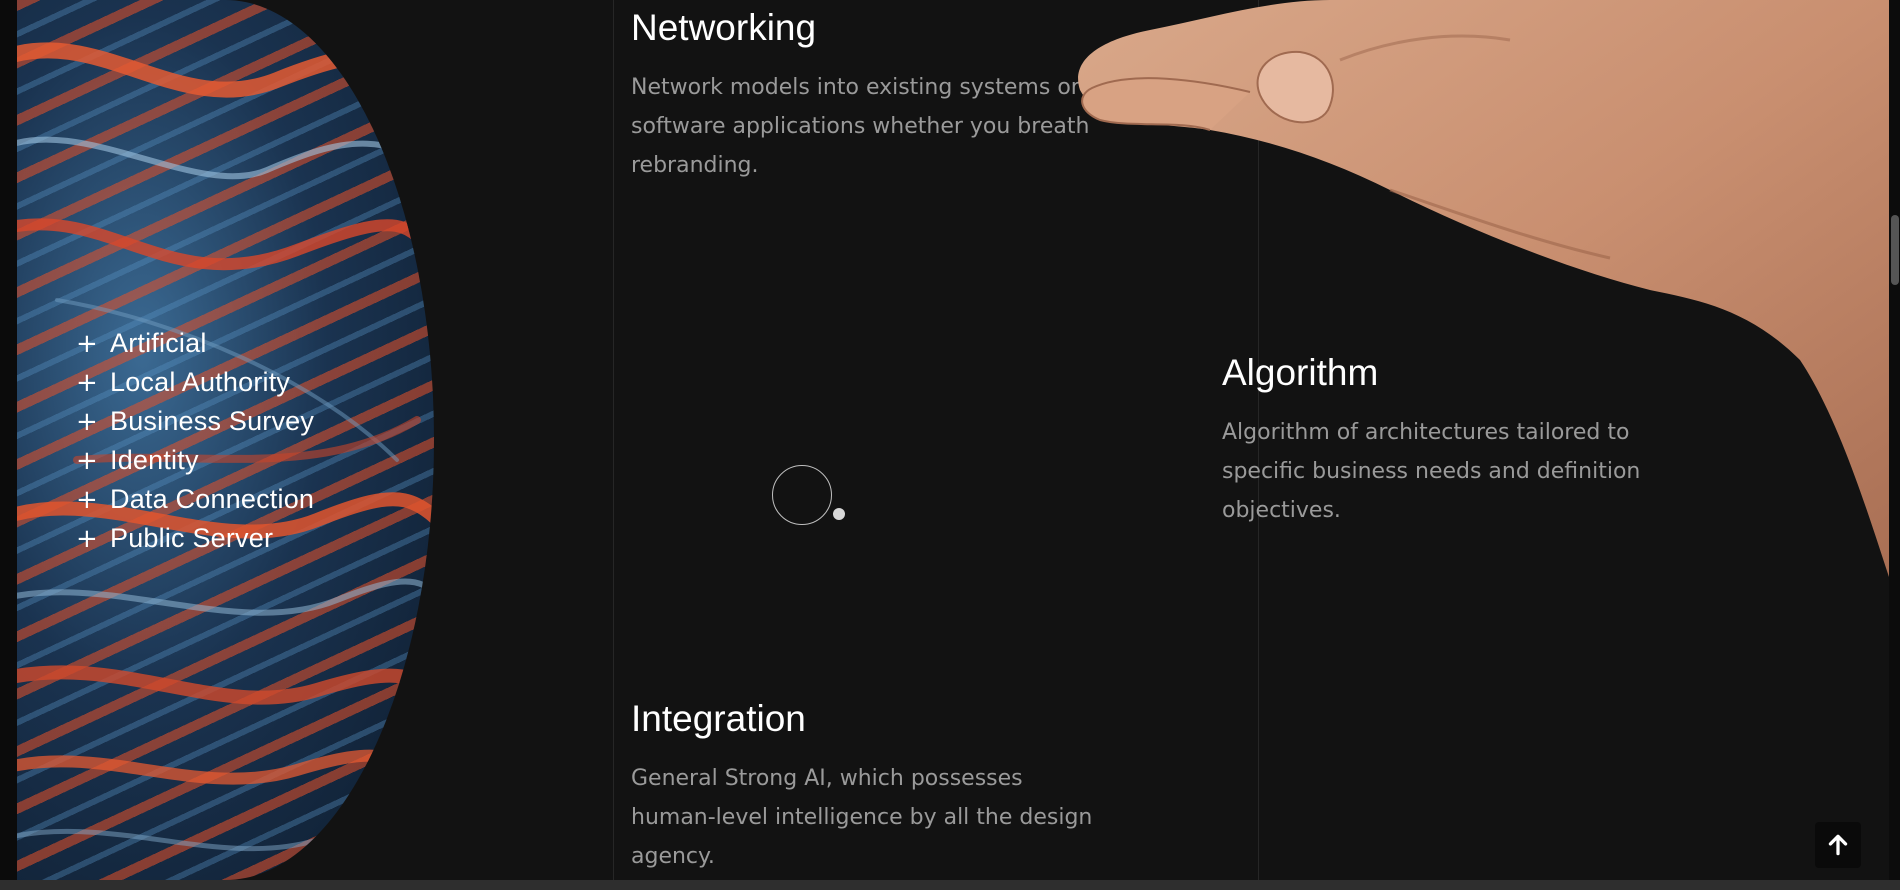  Describe the element at coordinates (1894, 440) in the screenshot. I see `scrollbar` at that location.